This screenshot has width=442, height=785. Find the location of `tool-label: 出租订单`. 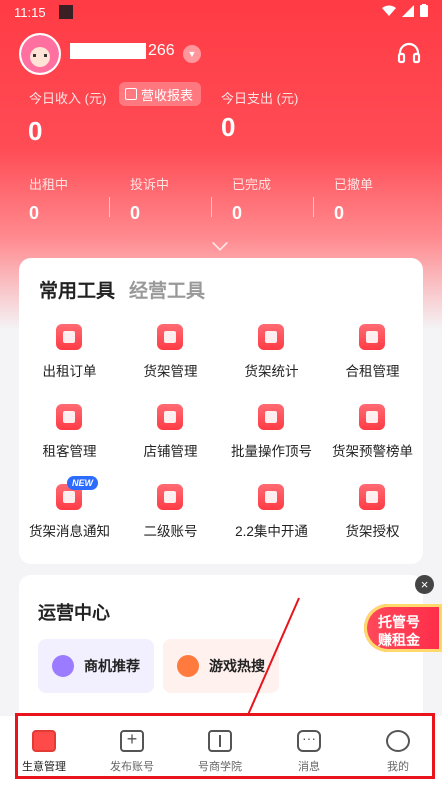

tool-label: 出租订单 is located at coordinates (69, 371).